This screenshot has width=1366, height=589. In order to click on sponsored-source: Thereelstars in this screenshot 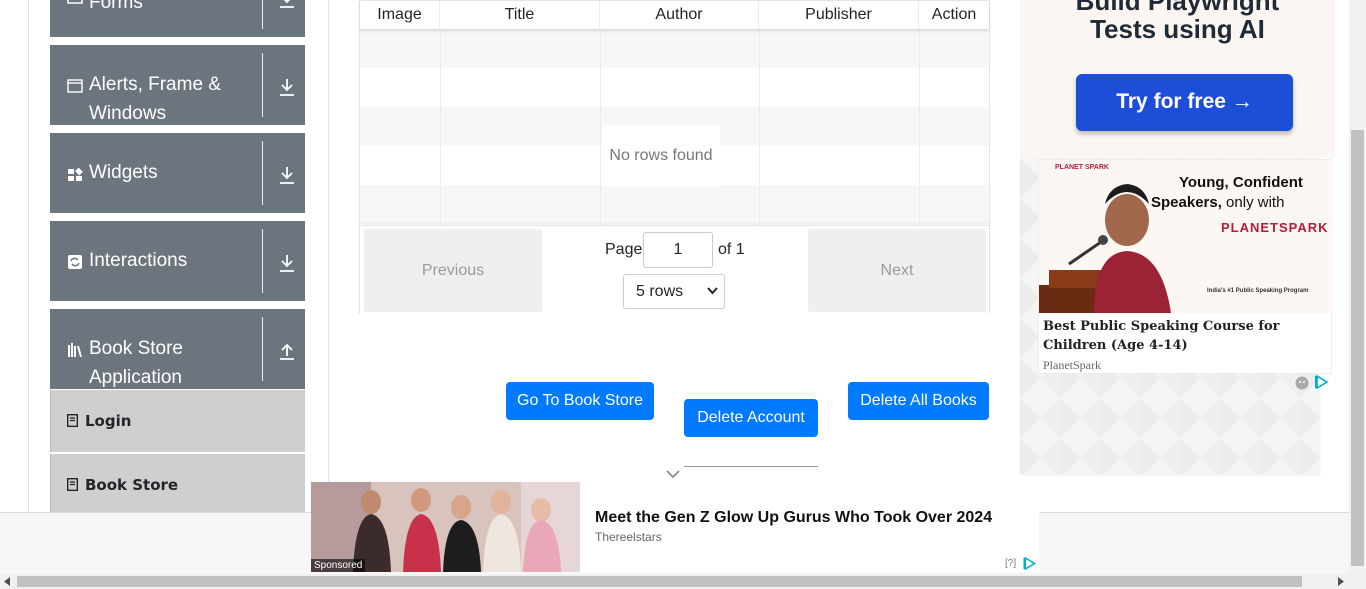, I will do `click(628, 537)`.